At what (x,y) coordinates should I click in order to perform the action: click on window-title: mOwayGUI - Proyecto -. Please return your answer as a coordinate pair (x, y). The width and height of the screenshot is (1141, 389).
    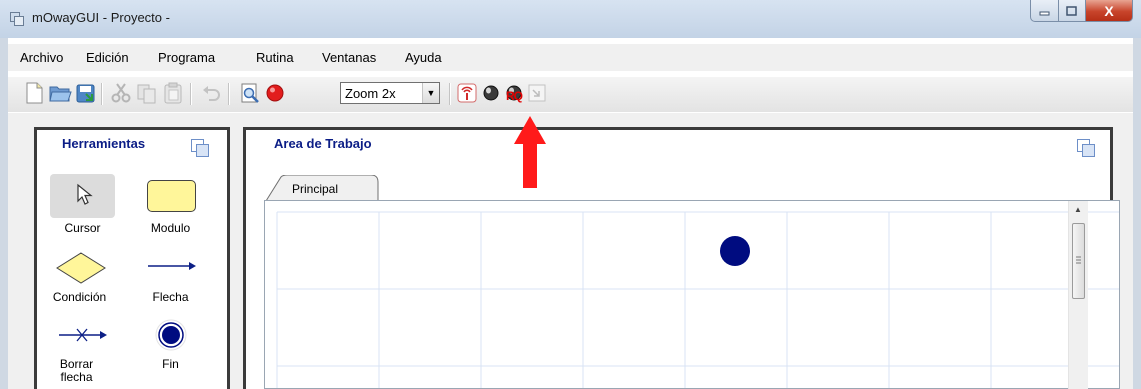
    Looking at the image, I should click on (101, 17).